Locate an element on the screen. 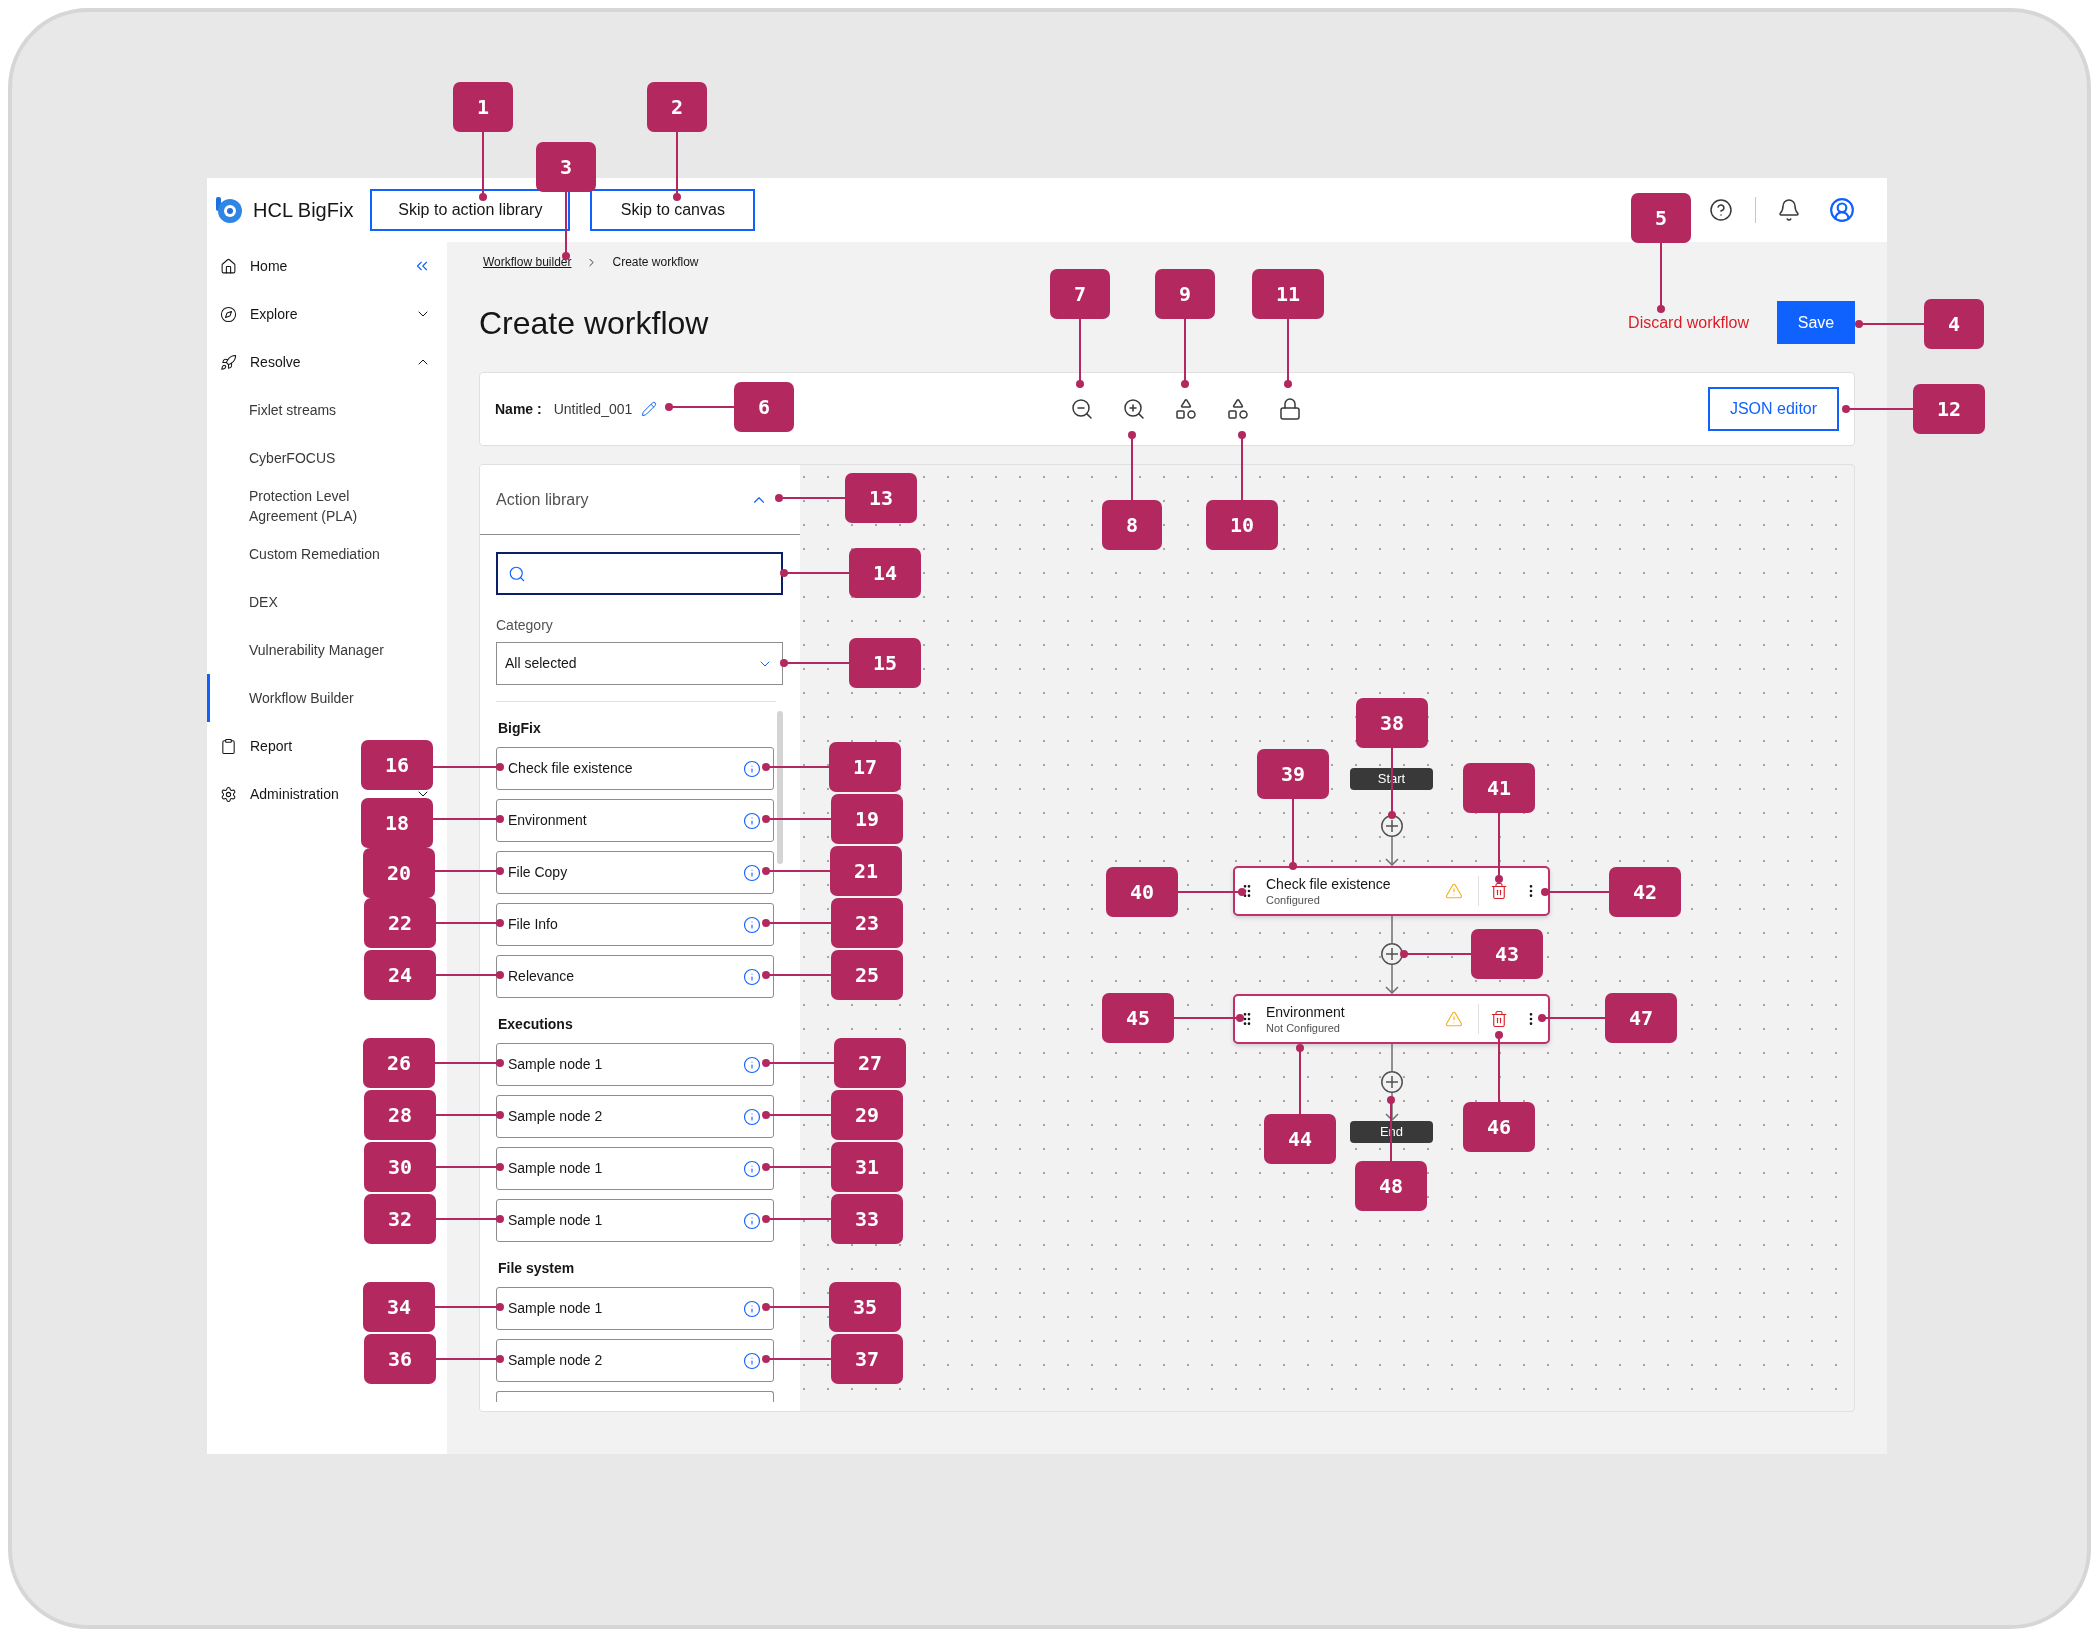 The width and height of the screenshot is (2099, 1637). callout-badge: 8 is located at coordinates (1132, 525).